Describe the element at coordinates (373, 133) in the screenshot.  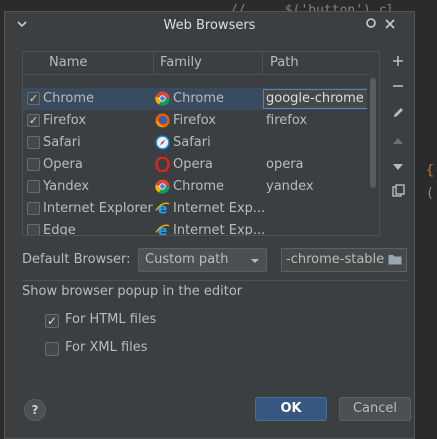
I see `scrollbar-thumb` at that location.